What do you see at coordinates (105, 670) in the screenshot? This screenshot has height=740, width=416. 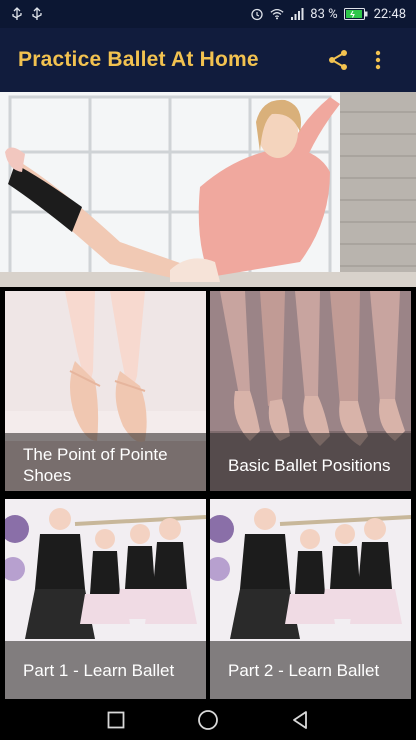 I see `tile-caption: Part 1 - Learn Ballet` at bounding box center [105, 670].